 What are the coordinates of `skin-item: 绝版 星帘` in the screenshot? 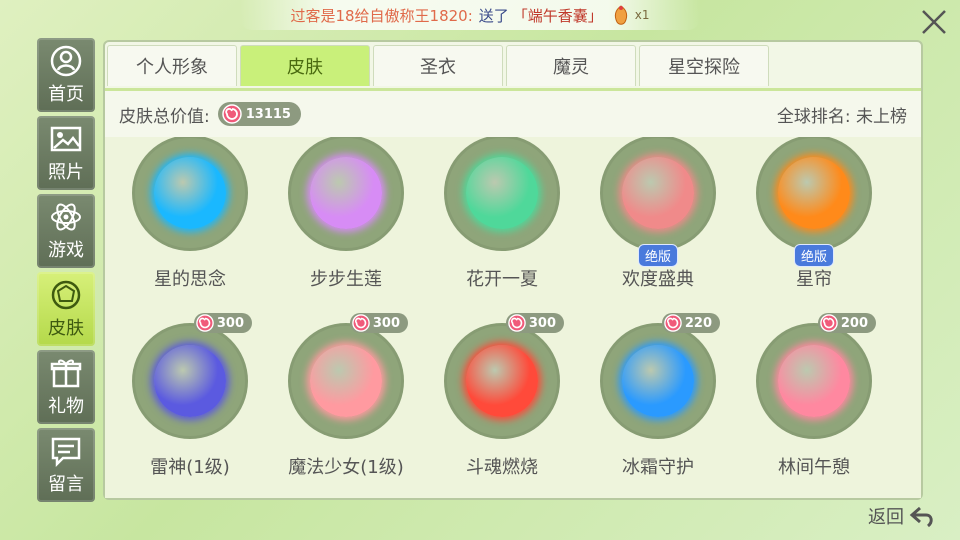 It's located at (814, 221).